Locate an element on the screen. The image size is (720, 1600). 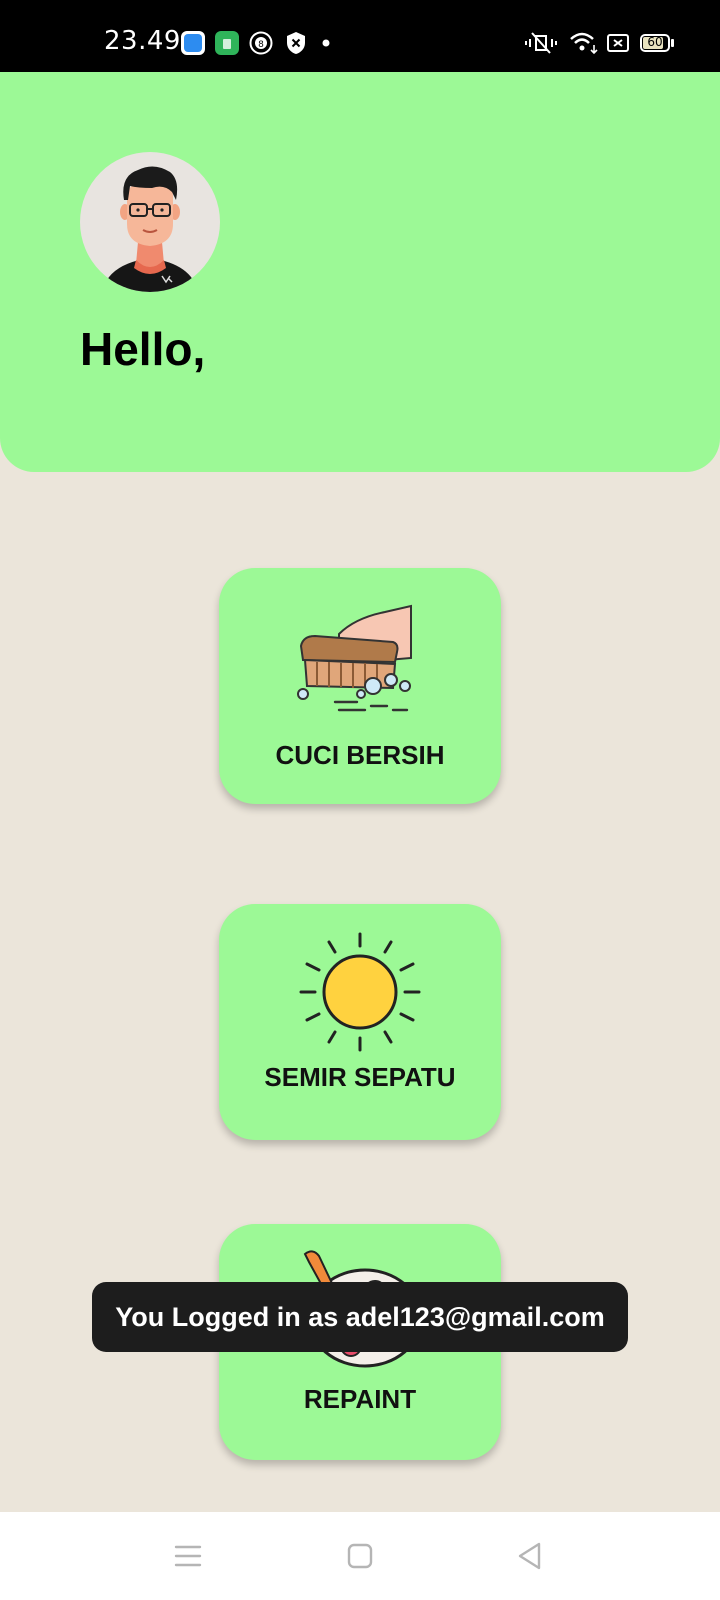
status-time: 23.49 is located at coordinates (142, 41).